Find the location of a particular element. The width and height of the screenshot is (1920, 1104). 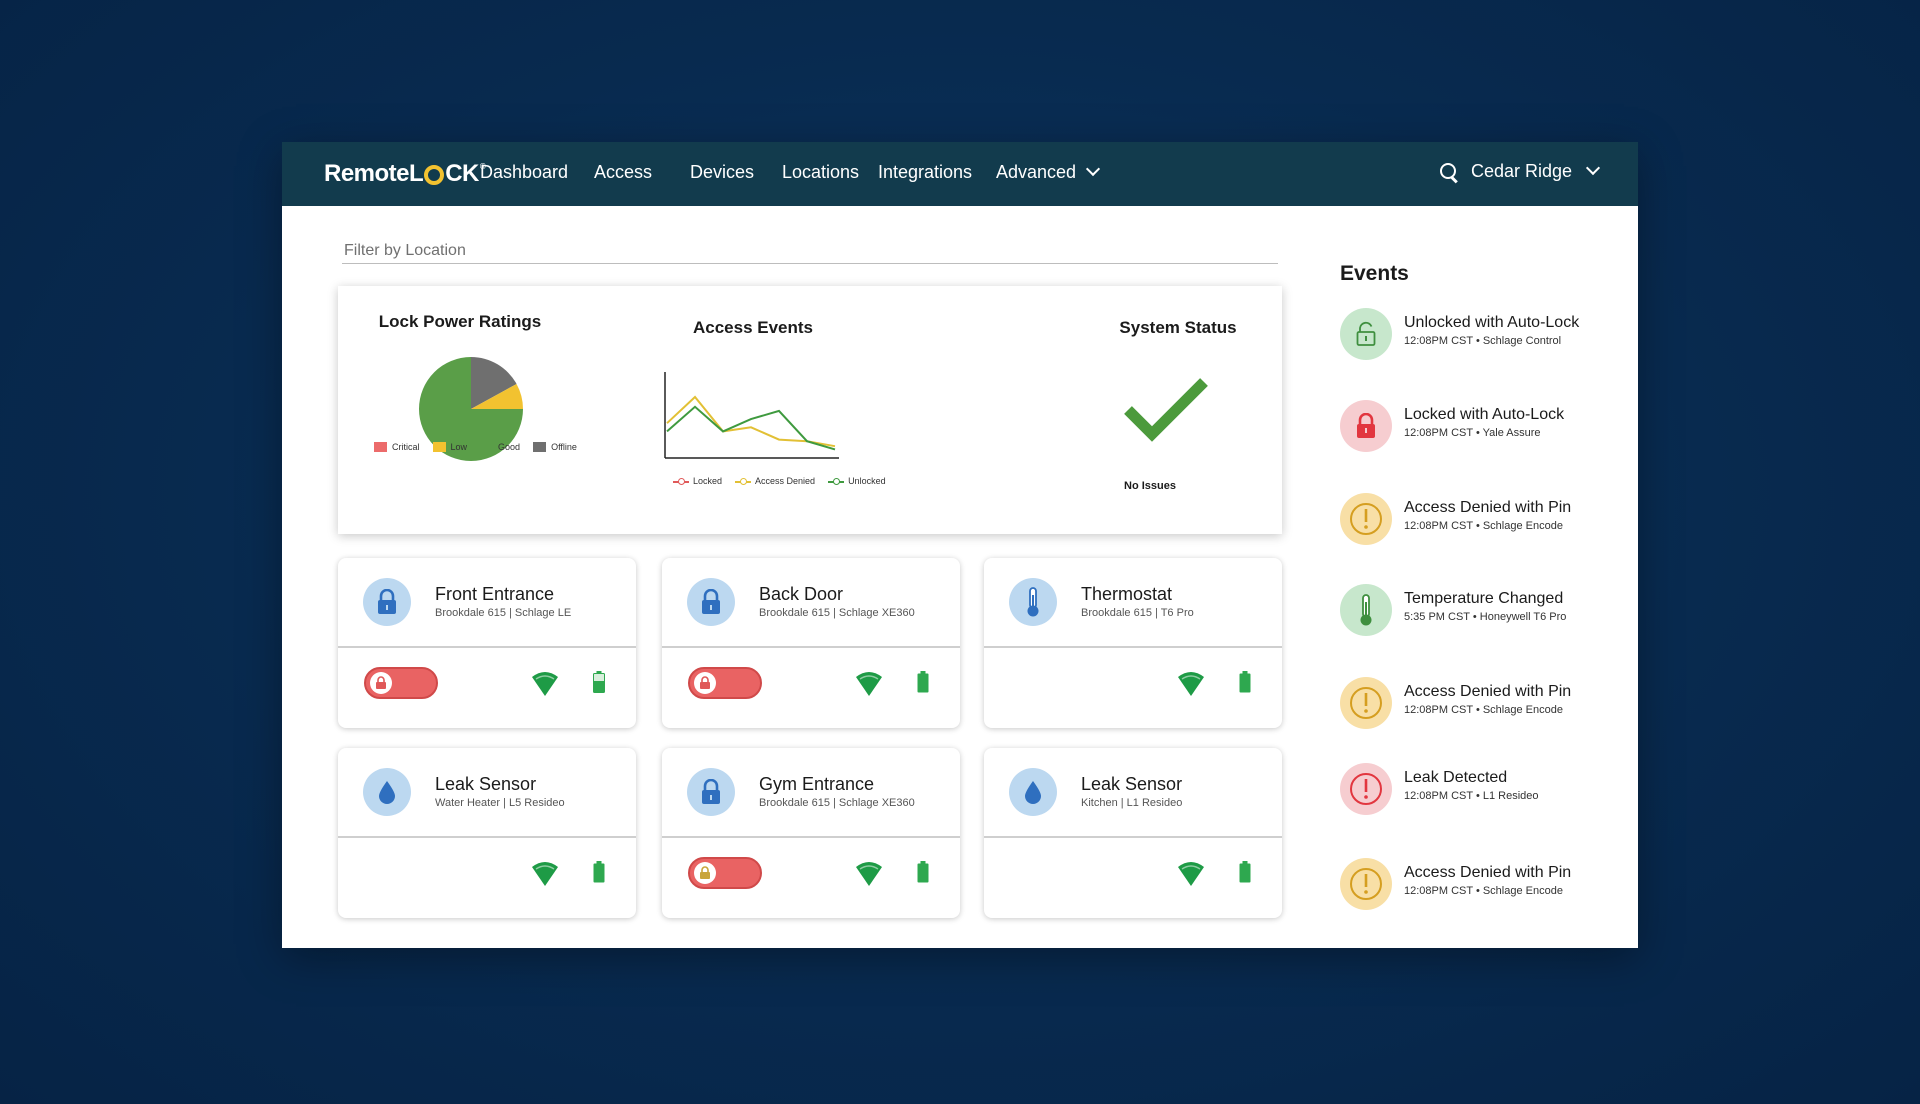

device-subtitle: Brookdale 615 | Schlage XE360 is located at coordinates (837, 803).